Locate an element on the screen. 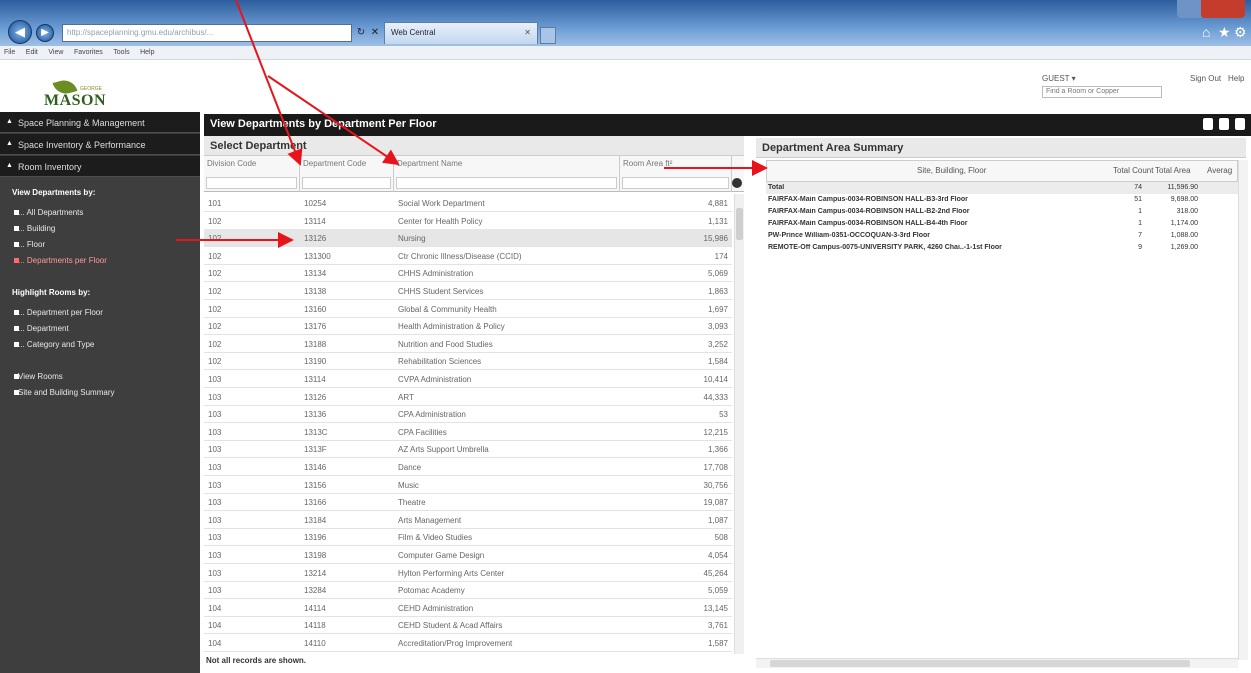  export-icon is located at coordinates (1207, 124).